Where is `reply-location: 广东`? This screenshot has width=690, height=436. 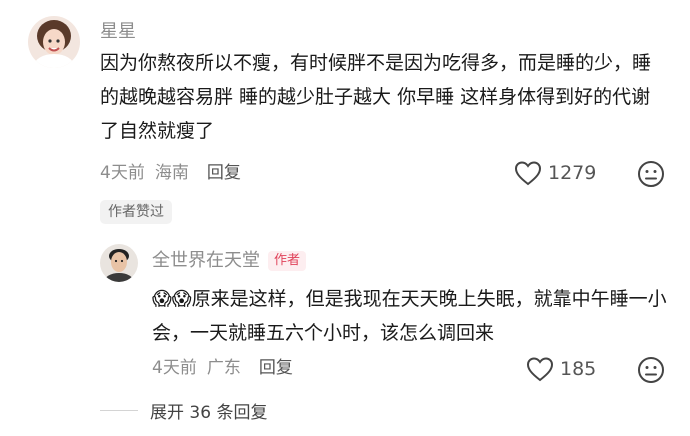 reply-location: 广东 is located at coordinates (223, 368).